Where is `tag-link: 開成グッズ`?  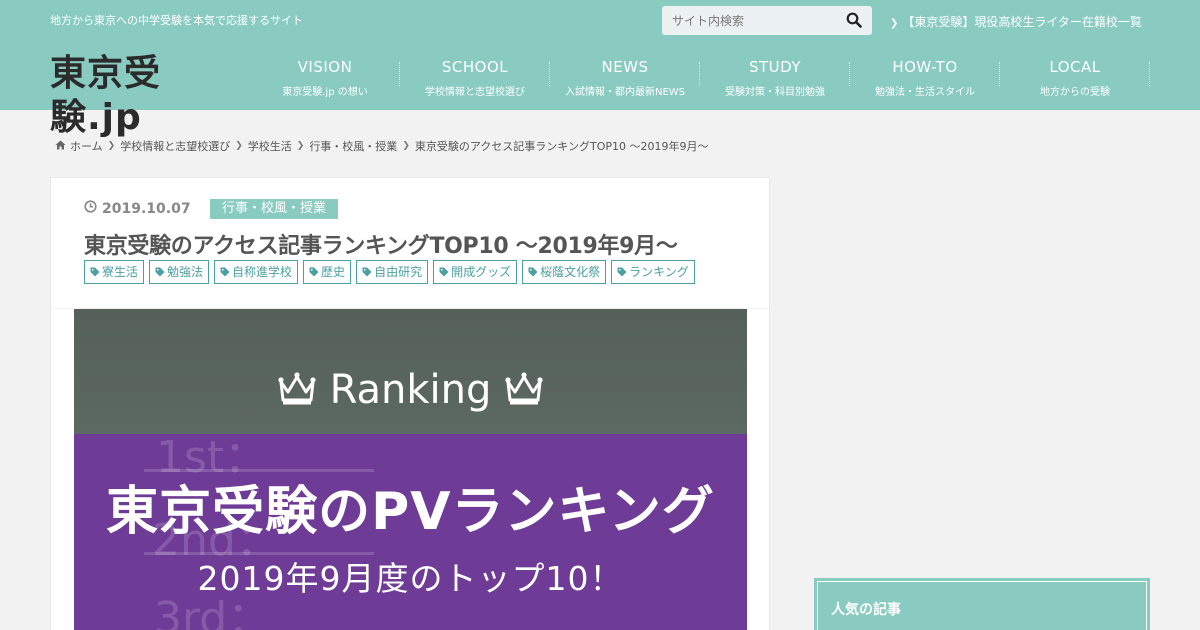 tag-link: 開成グッズ is located at coordinates (475, 272).